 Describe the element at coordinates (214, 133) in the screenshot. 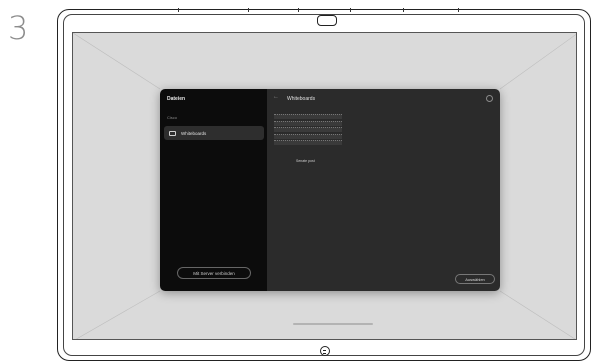

I see `sidebar-item-whiteboards: Whiteboards` at that location.